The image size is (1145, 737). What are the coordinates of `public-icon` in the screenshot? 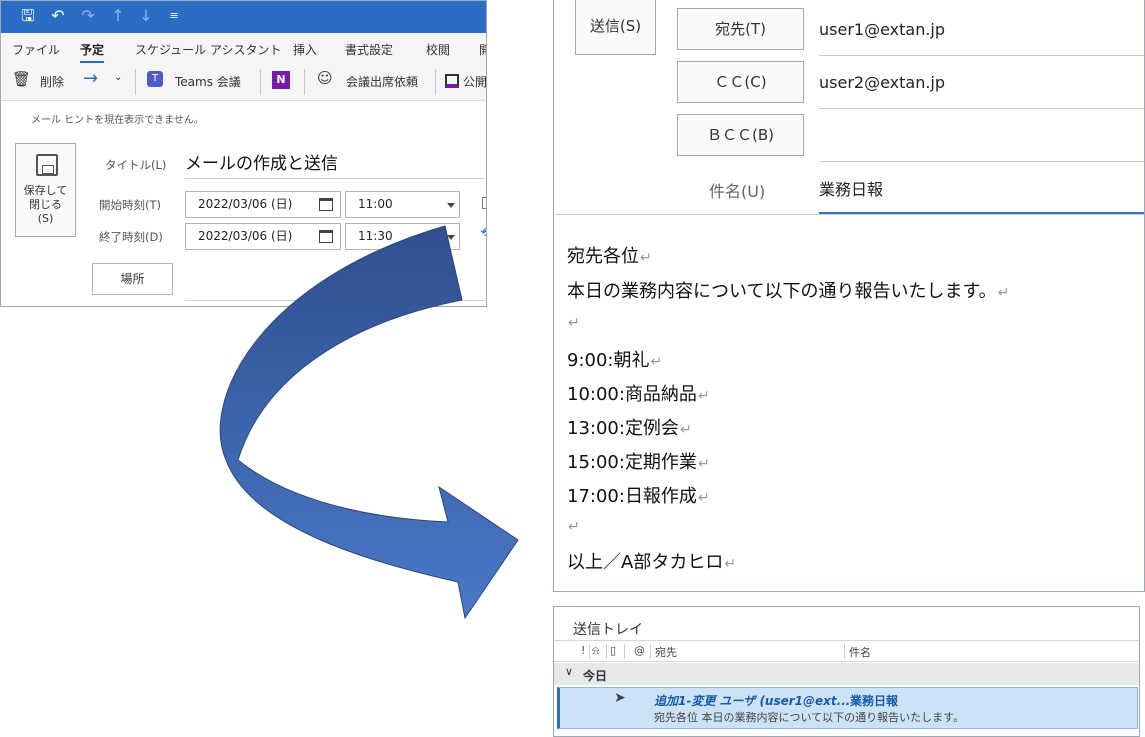 It's located at (452, 81).